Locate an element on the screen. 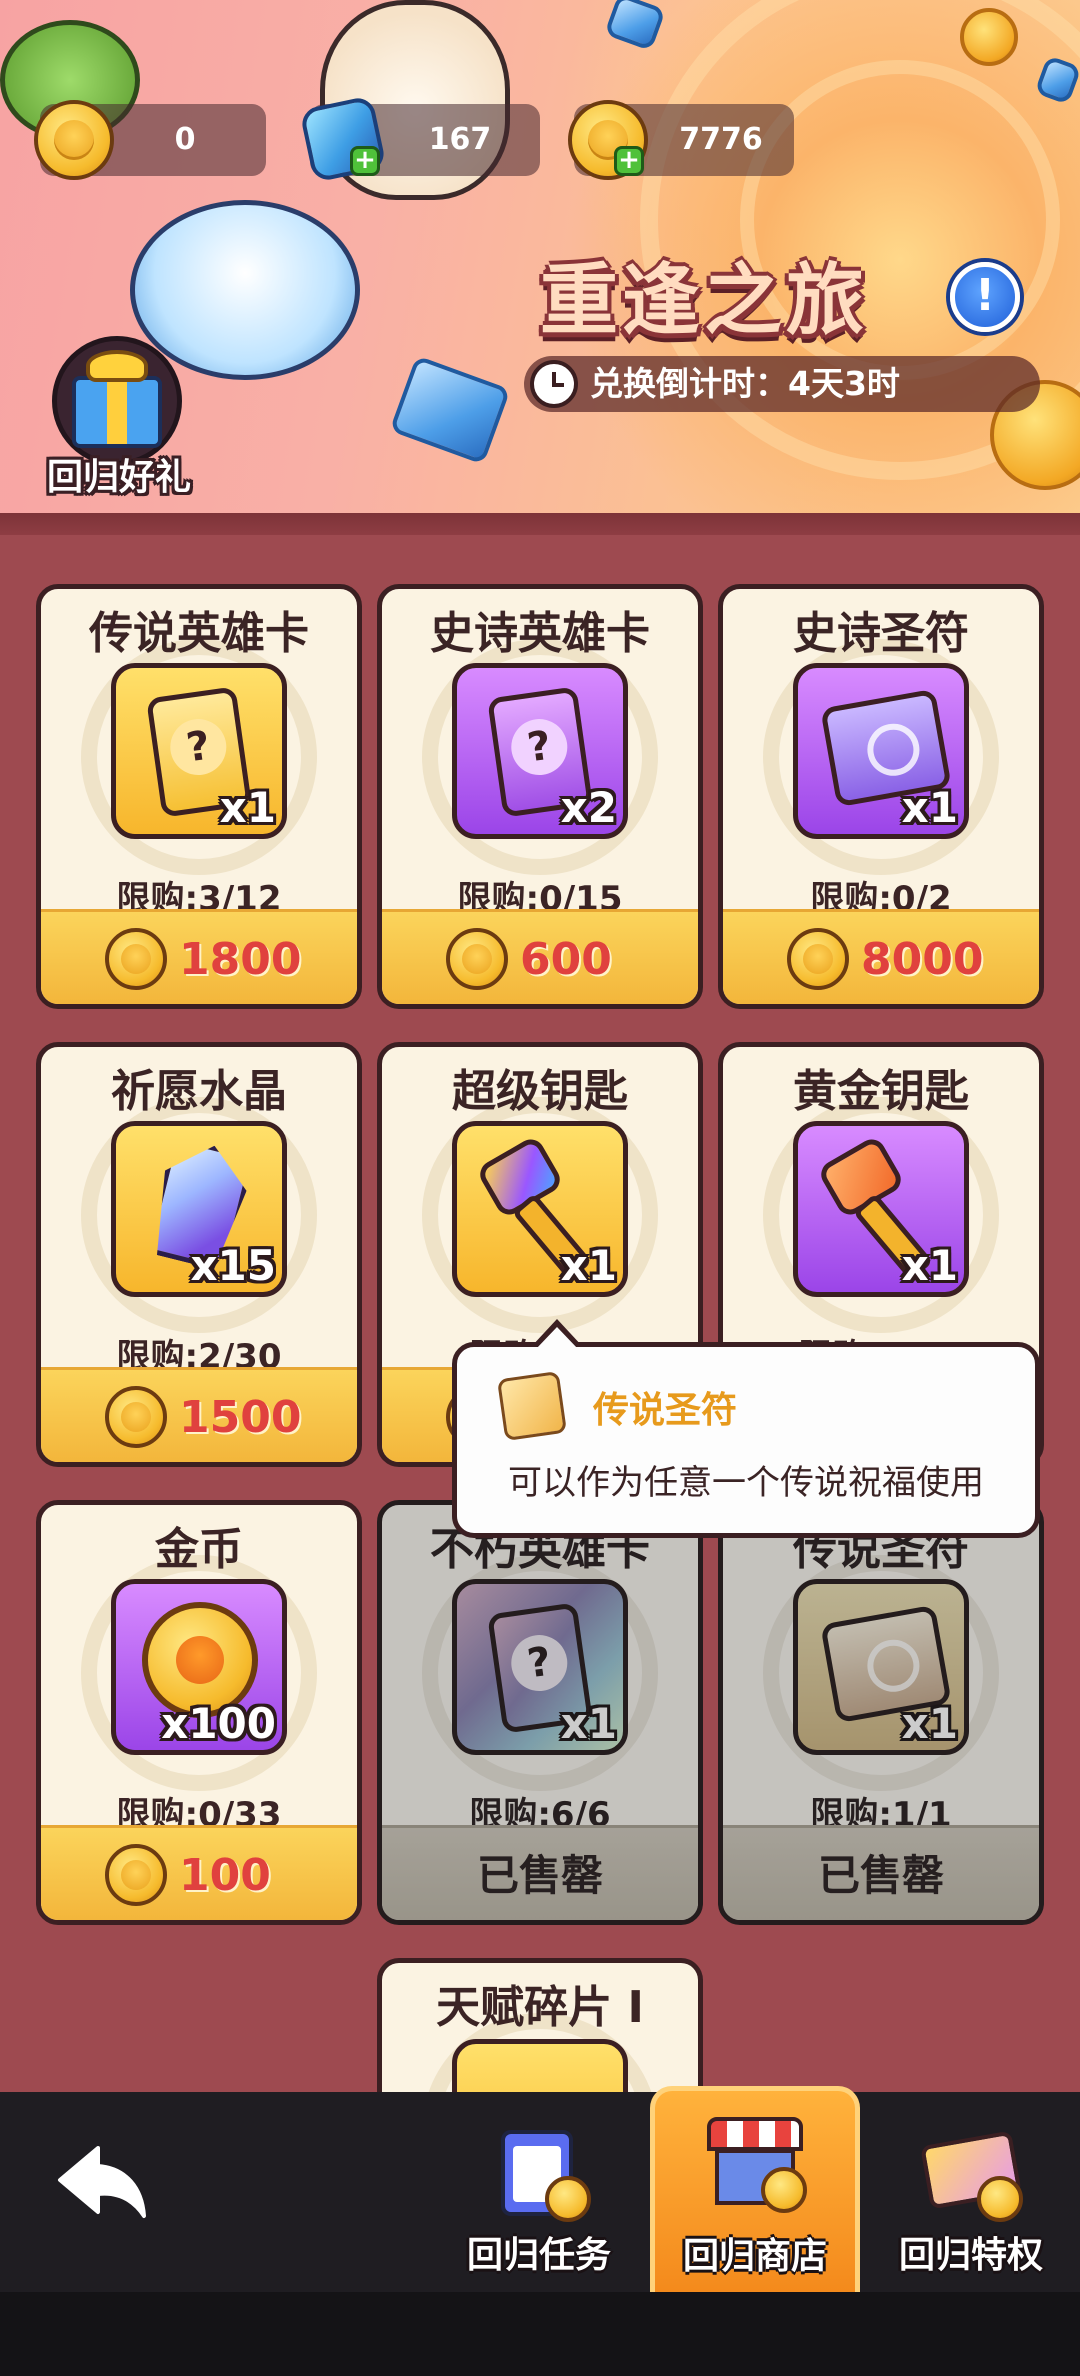 The height and width of the screenshot is (2376, 1080). item-tooltip: 传说圣符 可以作为任意一个传说祝福使用 is located at coordinates (746, 1428).